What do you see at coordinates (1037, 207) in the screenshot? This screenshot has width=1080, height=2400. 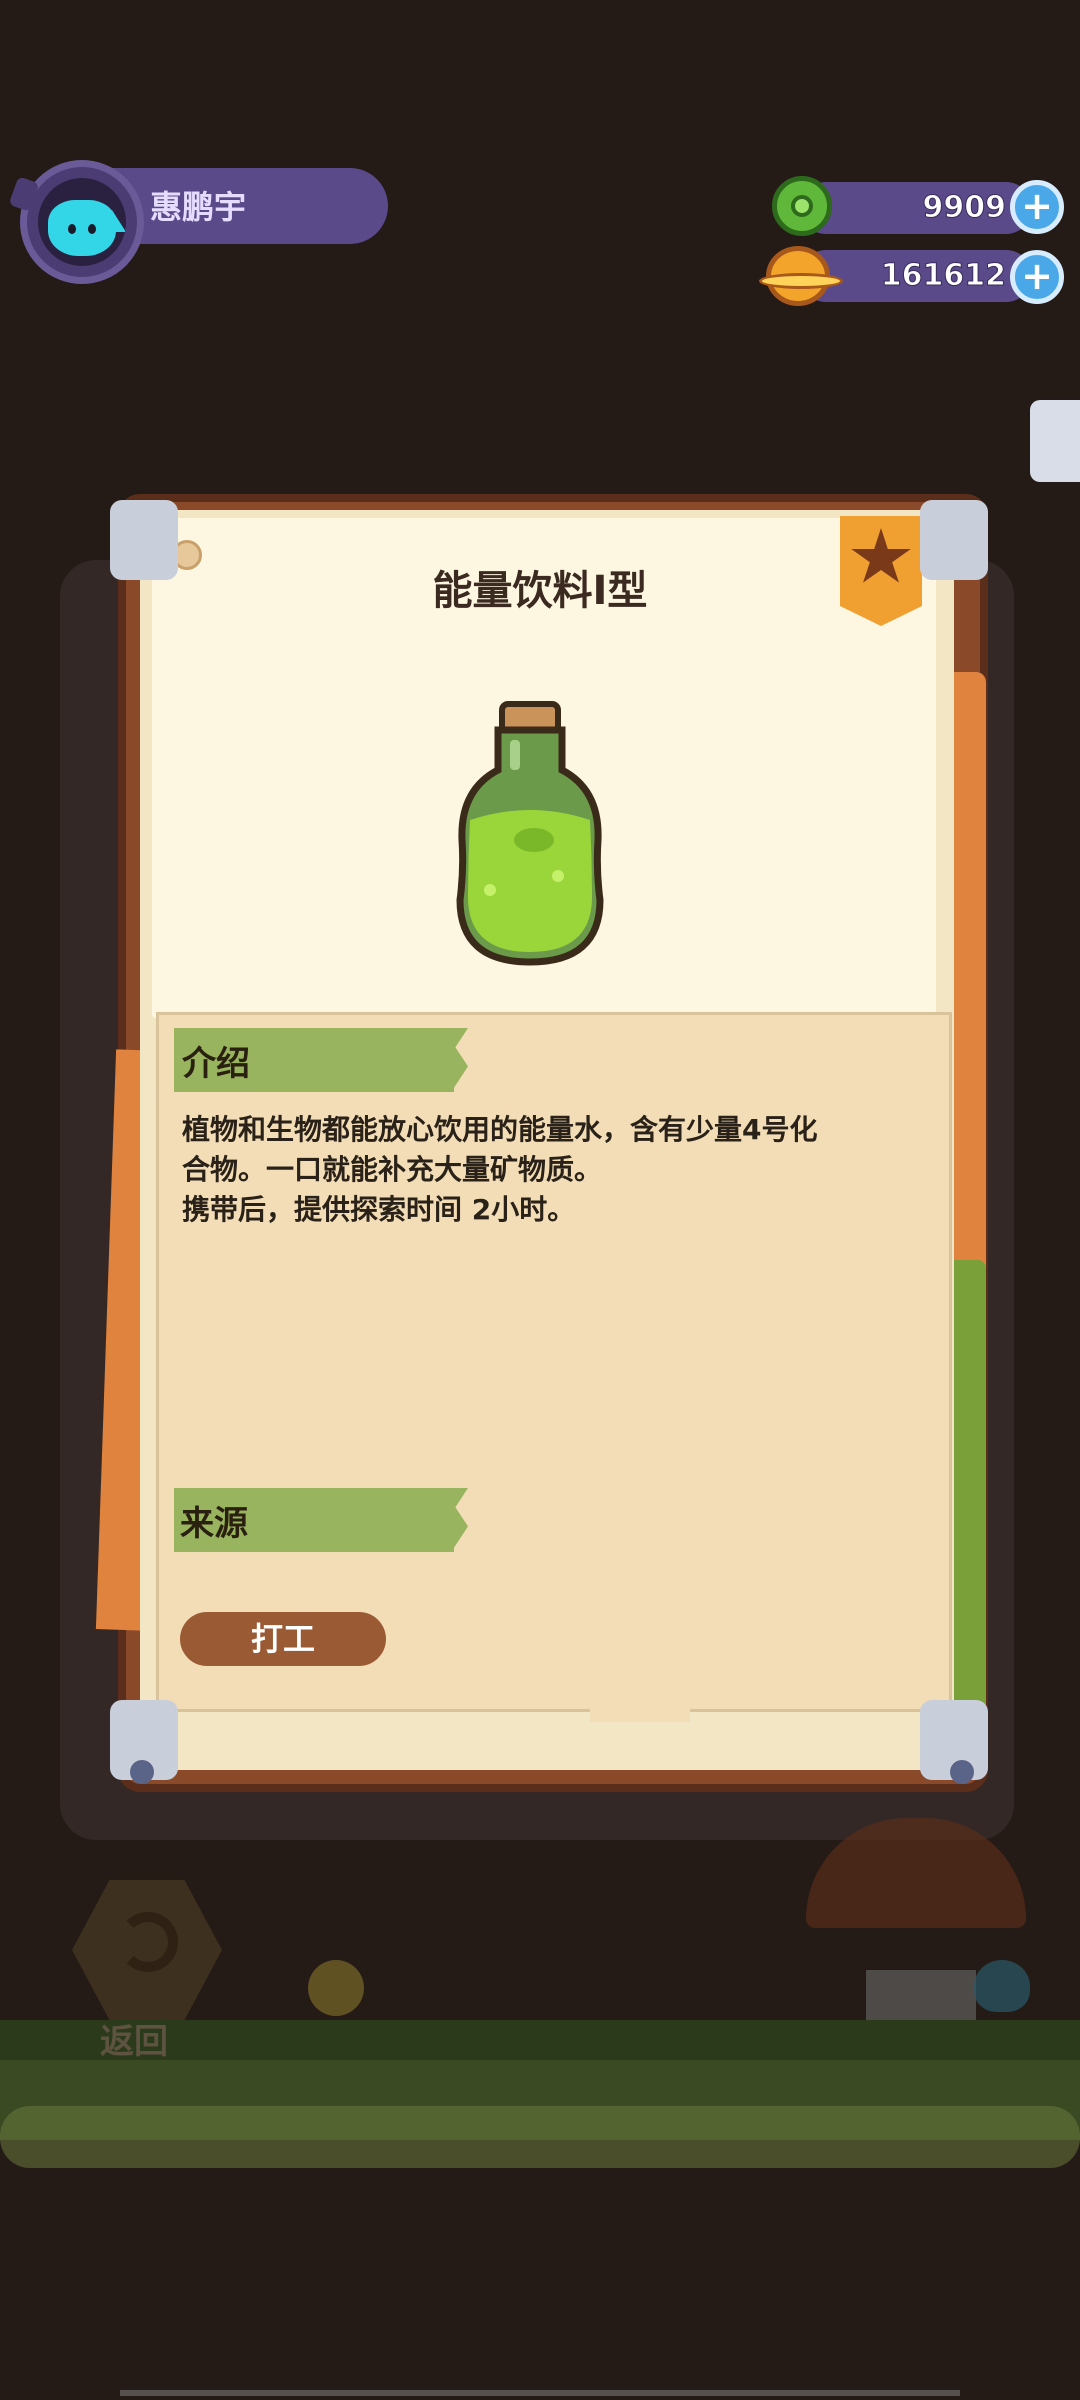 I see `add-gems-button: +` at bounding box center [1037, 207].